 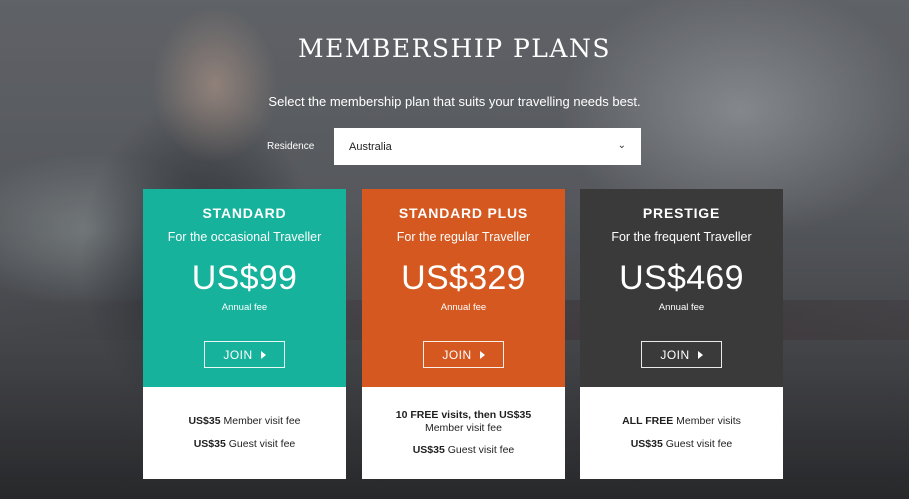 What do you see at coordinates (454, 48) in the screenshot?
I see `page-title: MEMBERSHIP PLANS` at bounding box center [454, 48].